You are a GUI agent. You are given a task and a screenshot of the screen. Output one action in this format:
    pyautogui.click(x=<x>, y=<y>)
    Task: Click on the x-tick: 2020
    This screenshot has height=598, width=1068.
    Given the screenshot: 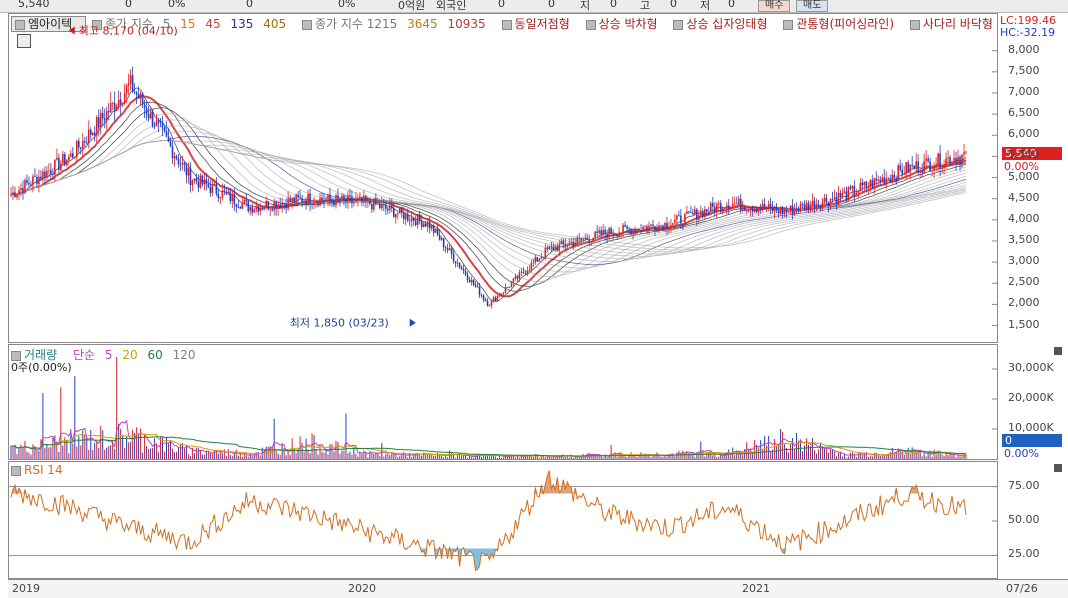 What is the action you would take?
    pyautogui.click(x=362, y=588)
    